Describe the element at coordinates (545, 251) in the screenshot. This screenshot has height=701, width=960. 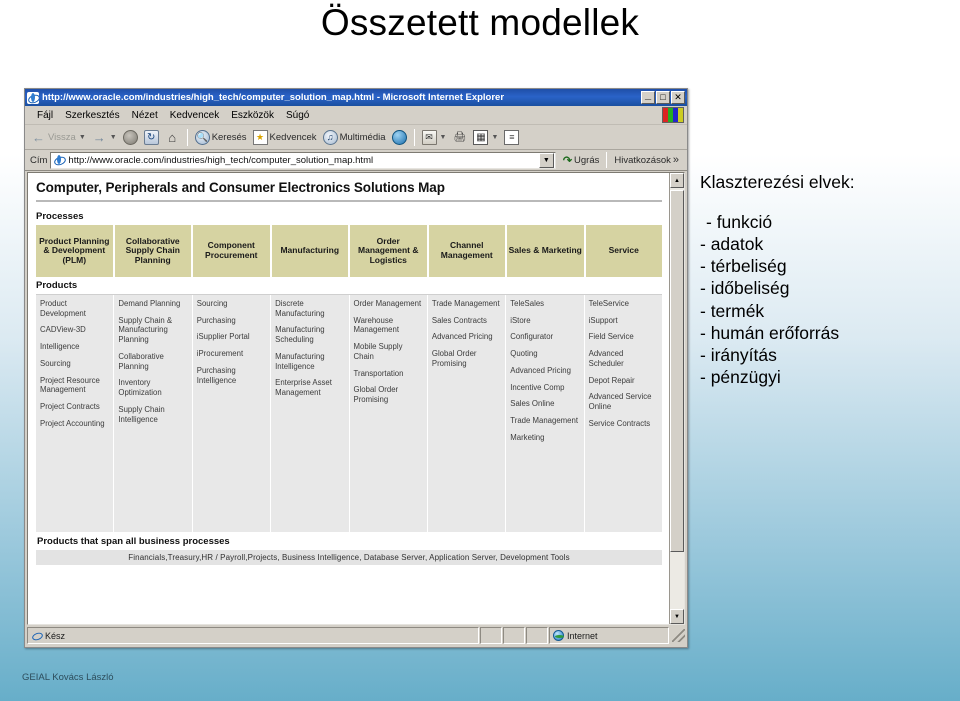
I see `process-cell: Sales & Marketing` at that location.